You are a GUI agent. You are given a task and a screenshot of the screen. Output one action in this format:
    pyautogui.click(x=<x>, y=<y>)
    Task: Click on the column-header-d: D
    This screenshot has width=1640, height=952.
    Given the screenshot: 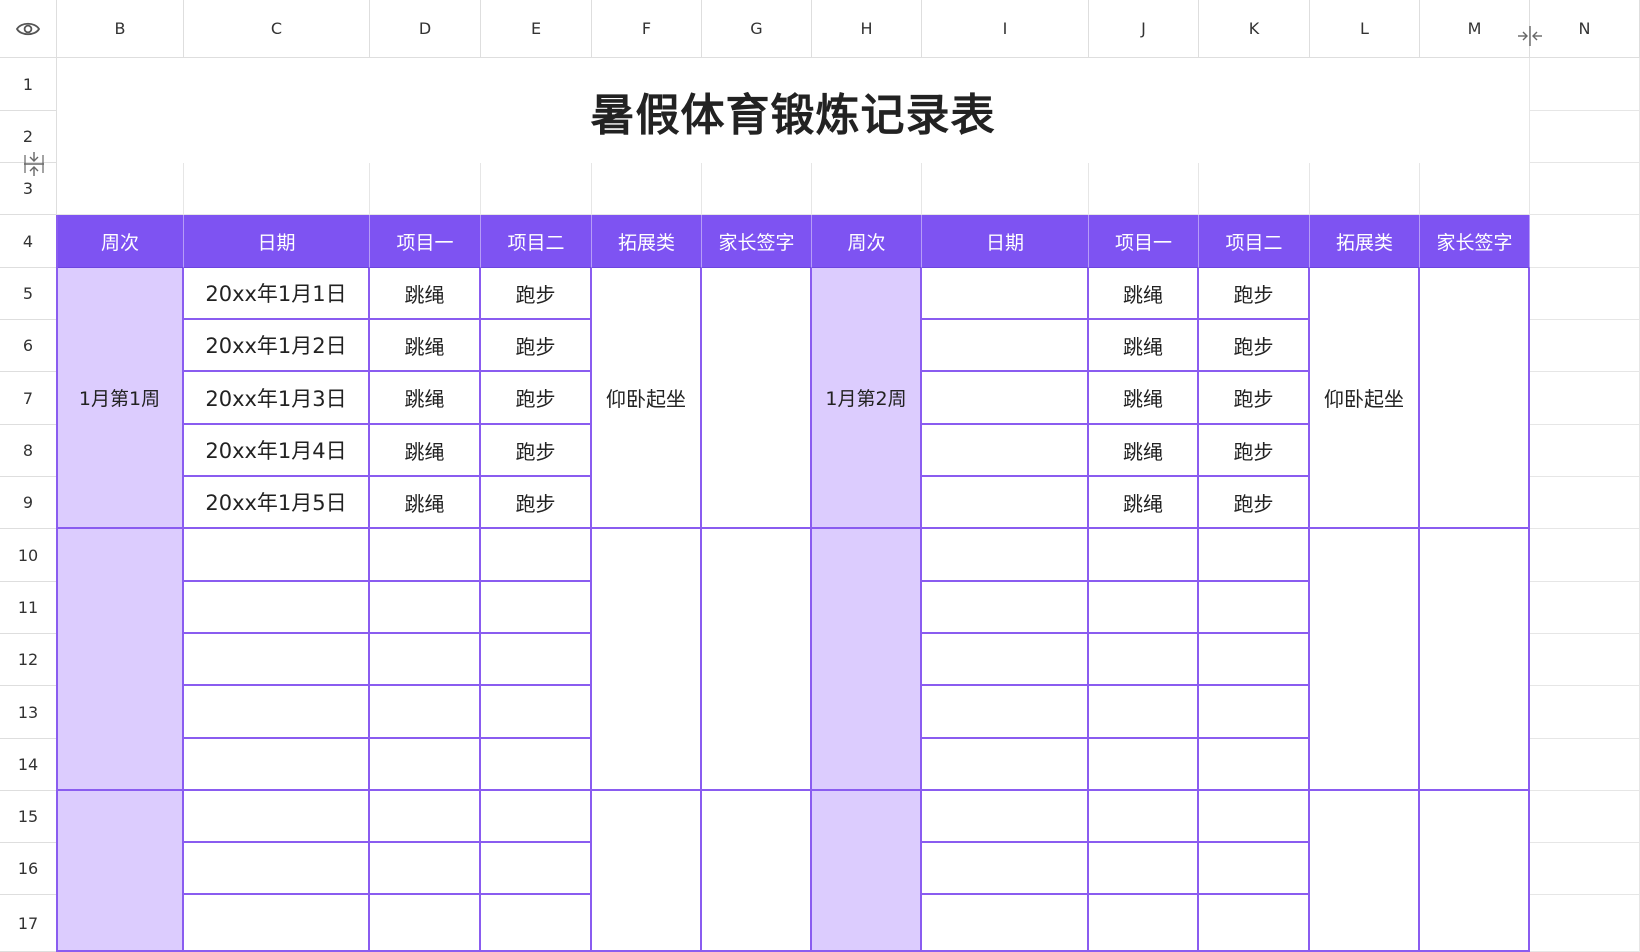 What is the action you would take?
    pyautogui.click(x=425, y=29)
    